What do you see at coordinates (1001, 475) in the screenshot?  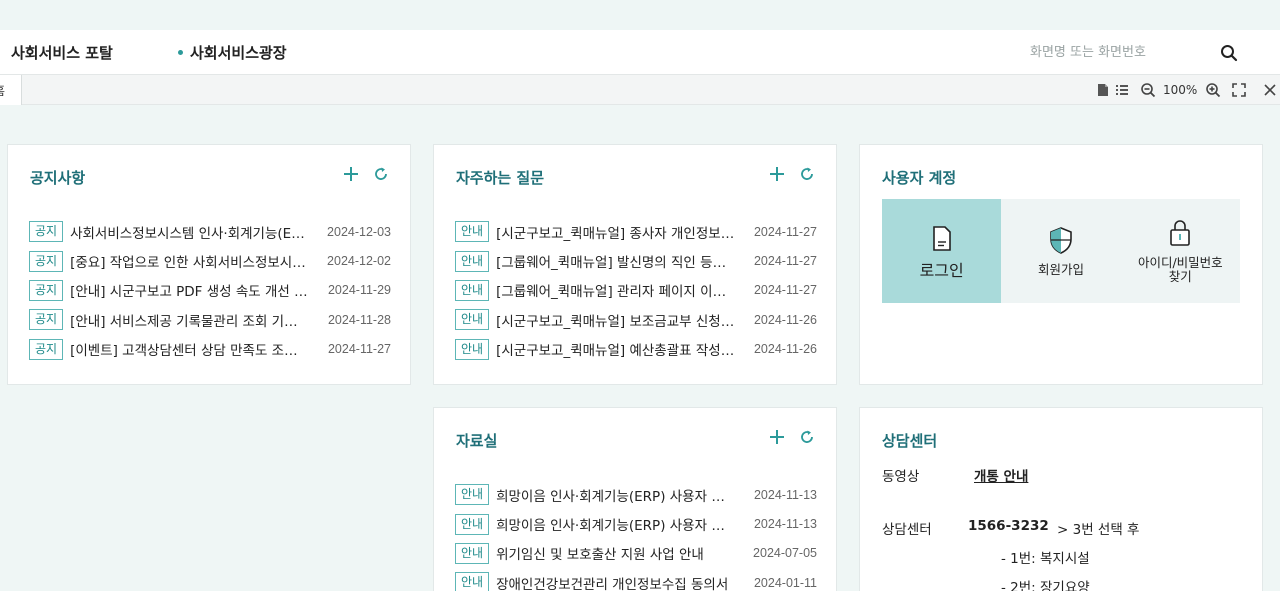 I see `video-guide-link: 개통 안내` at bounding box center [1001, 475].